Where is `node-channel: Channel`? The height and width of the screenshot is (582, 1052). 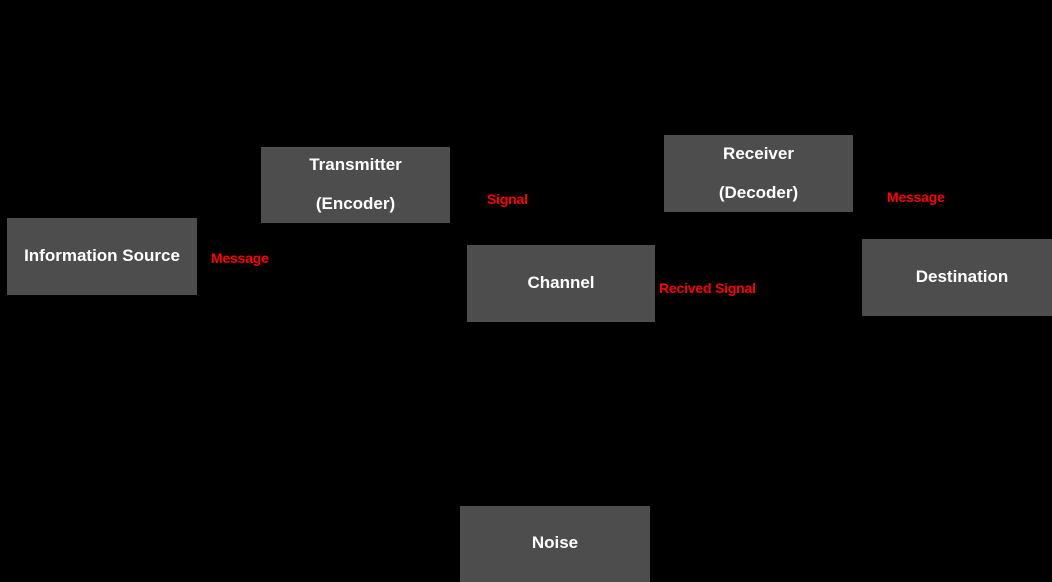
node-channel: Channel is located at coordinates (561, 283).